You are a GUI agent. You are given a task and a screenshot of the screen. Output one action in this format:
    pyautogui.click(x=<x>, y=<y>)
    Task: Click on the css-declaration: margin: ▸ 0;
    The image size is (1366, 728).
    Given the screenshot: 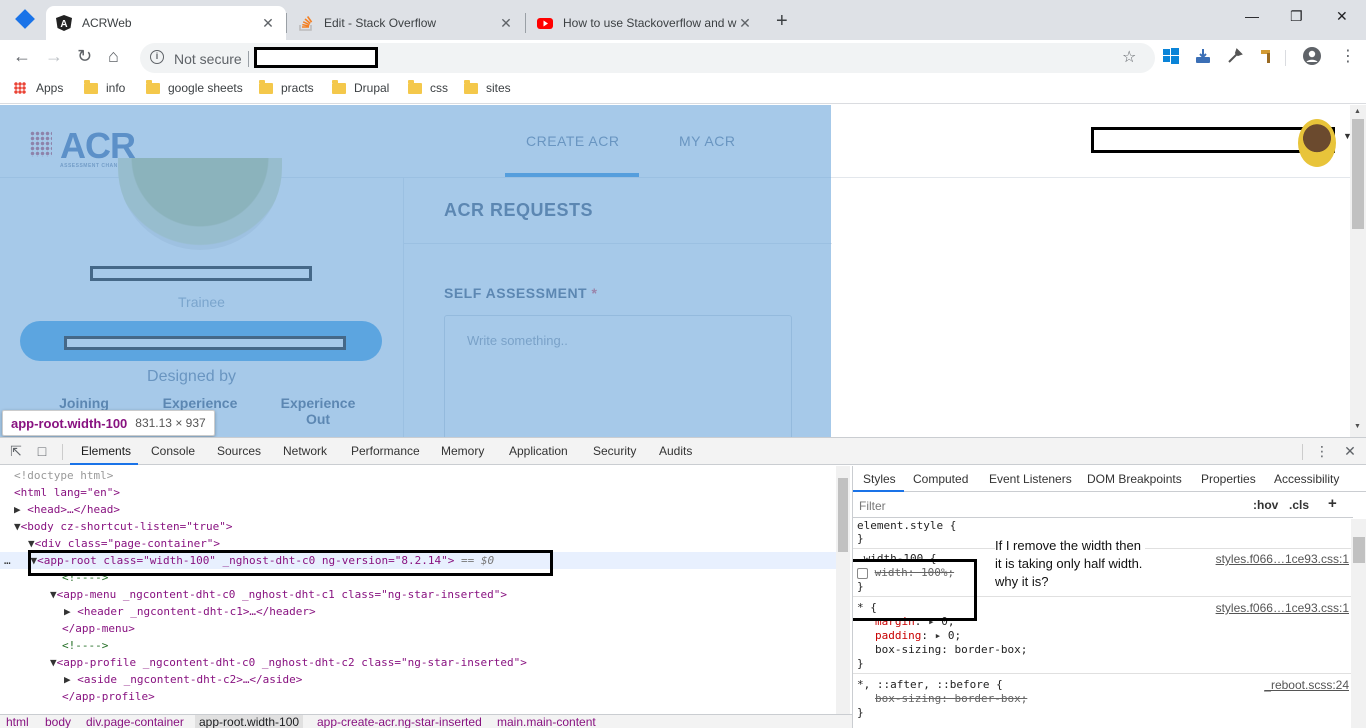 What is the action you would take?
    pyautogui.click(x=915, y=622)
    